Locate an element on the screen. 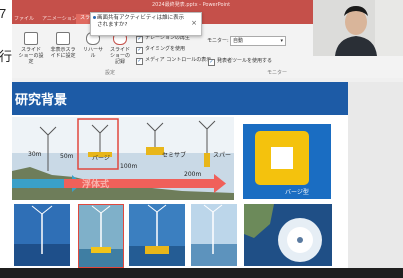 The width and height of the screenshot is (403, 278). photo-spar-turbine is located at coordinates (214, 235).